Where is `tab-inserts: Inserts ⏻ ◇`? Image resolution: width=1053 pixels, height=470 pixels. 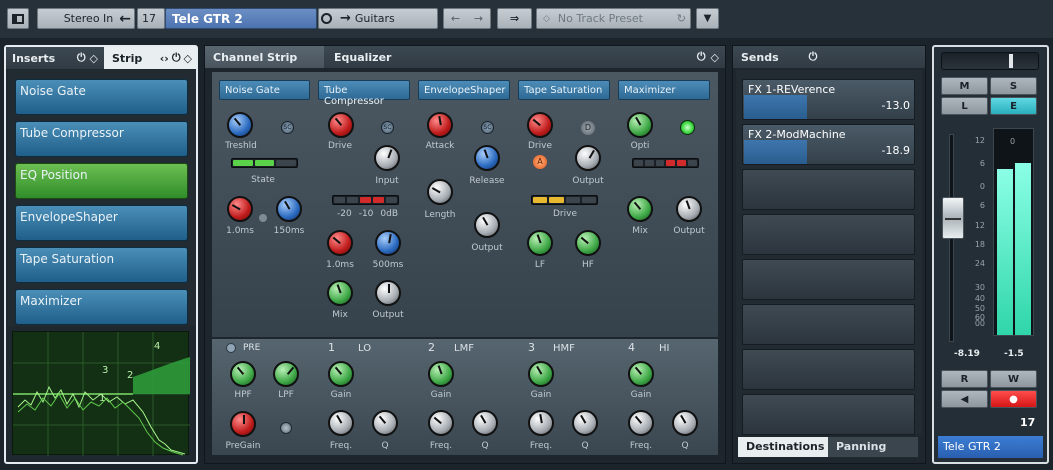 tab-inserts: Inserts ⏻ ◇ is located at coordinates (55, 58).